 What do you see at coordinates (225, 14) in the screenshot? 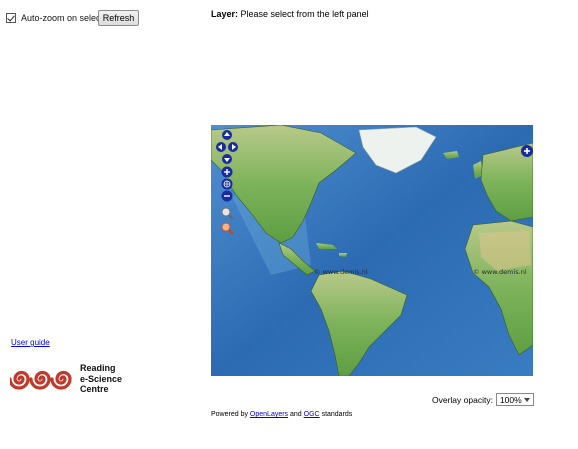
I see `layer-label: Layer:` at bounding box center [225, 14].